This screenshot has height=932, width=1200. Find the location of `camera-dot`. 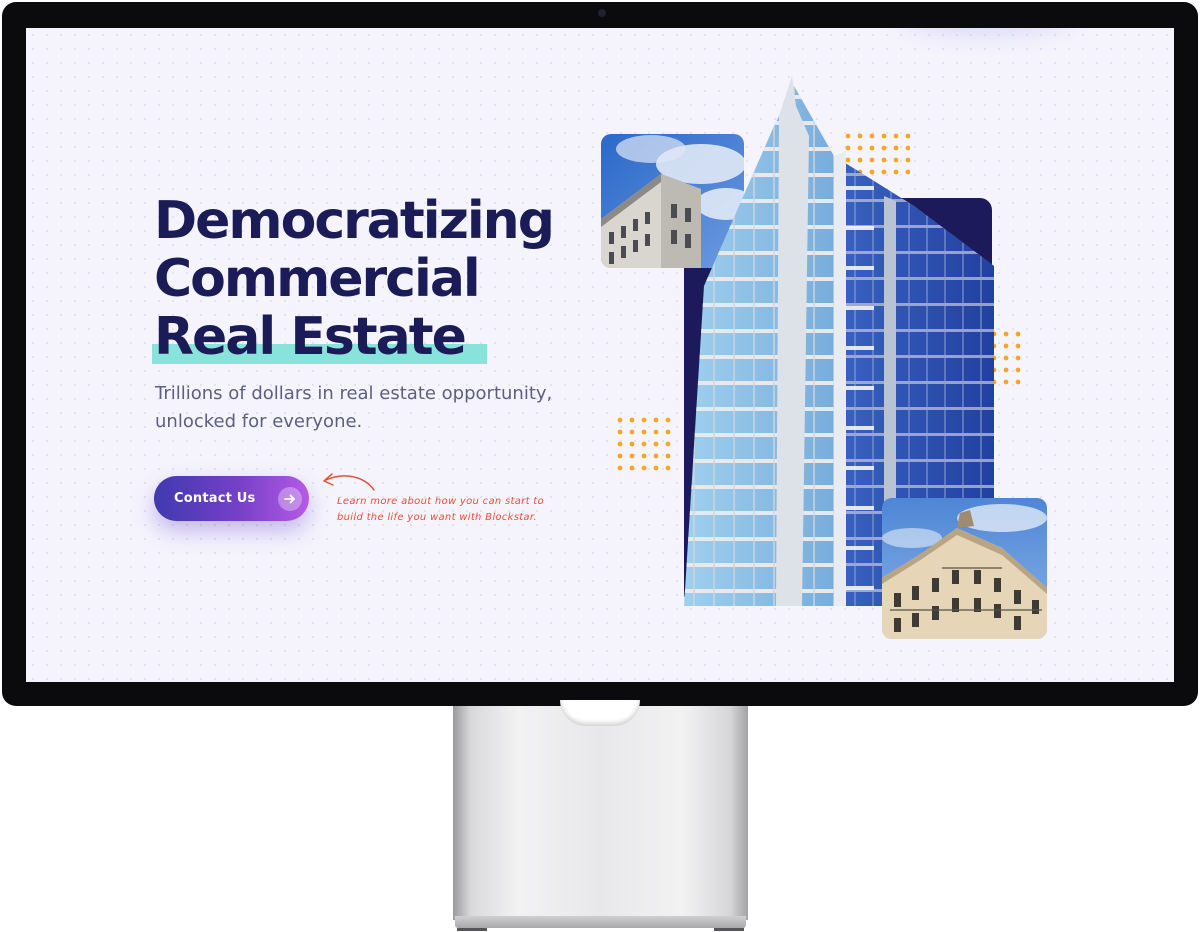

camera-dot is located at coordinates (602, 13).